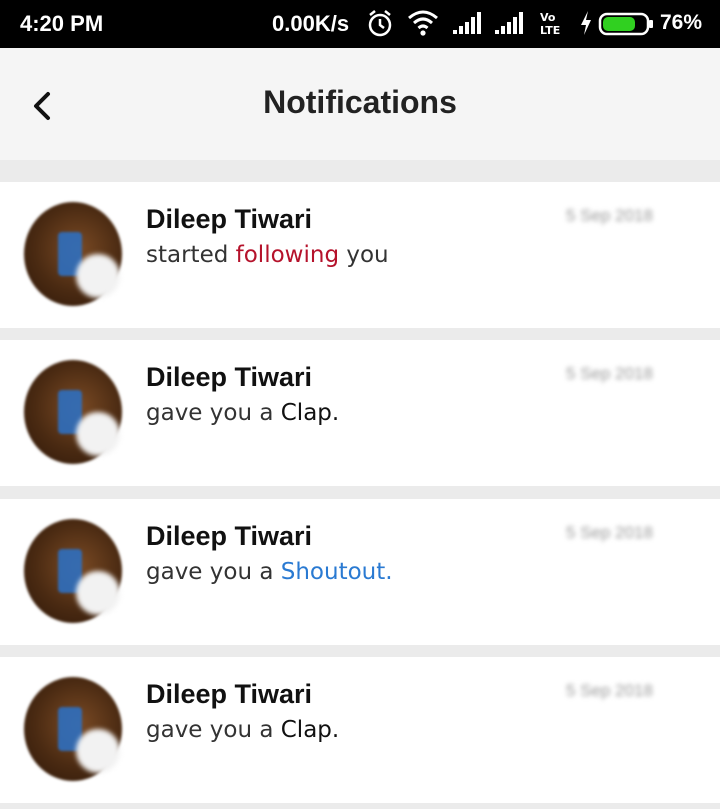 The width and height of the screenshot is (720, 809). What do you see at coordinates (62, 23) in the screenshot?
I see `status-time: 4:20 PM` at bounding box center [62, 23].